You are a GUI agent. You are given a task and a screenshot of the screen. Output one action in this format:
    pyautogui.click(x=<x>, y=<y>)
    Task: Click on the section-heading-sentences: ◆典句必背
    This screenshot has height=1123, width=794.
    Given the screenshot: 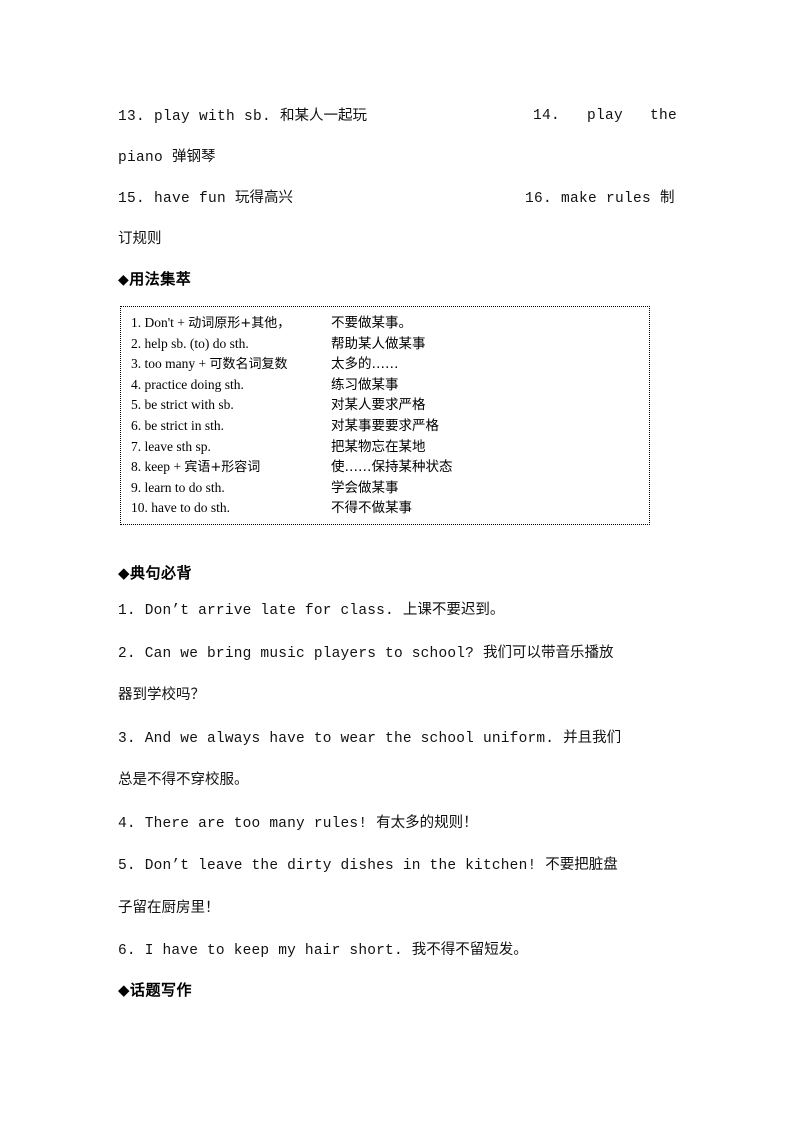 What is the action you would take?
    pyautogui.click(x=399, y=573)
    